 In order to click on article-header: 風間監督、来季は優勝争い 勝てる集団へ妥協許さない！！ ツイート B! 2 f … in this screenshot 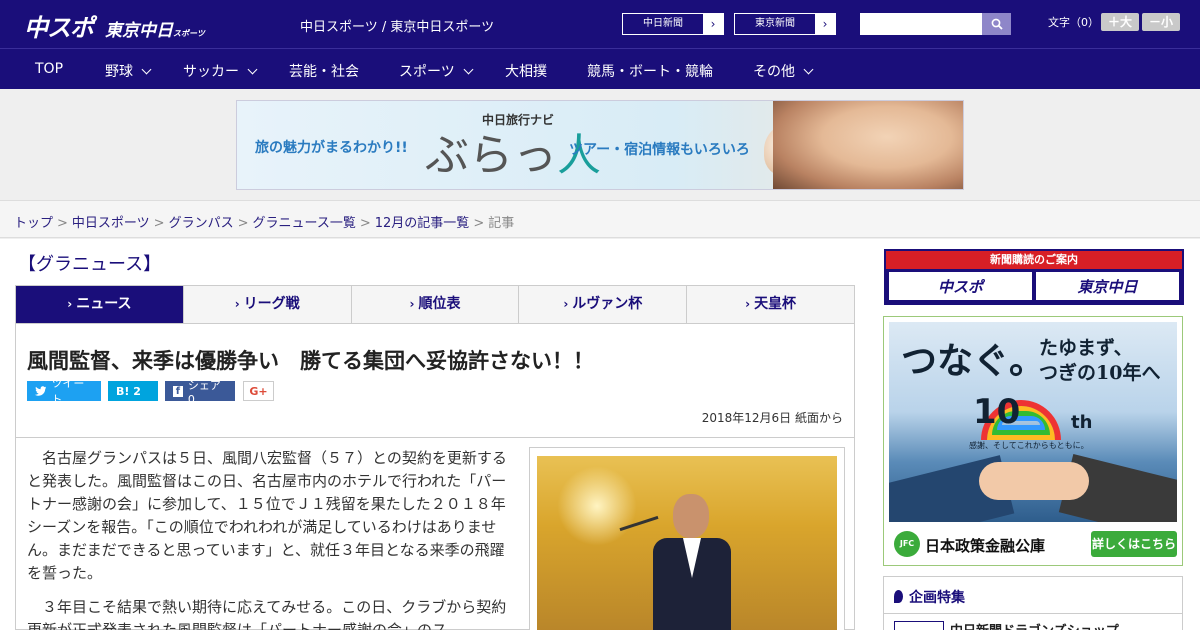, I will do `click(435, 381)`.